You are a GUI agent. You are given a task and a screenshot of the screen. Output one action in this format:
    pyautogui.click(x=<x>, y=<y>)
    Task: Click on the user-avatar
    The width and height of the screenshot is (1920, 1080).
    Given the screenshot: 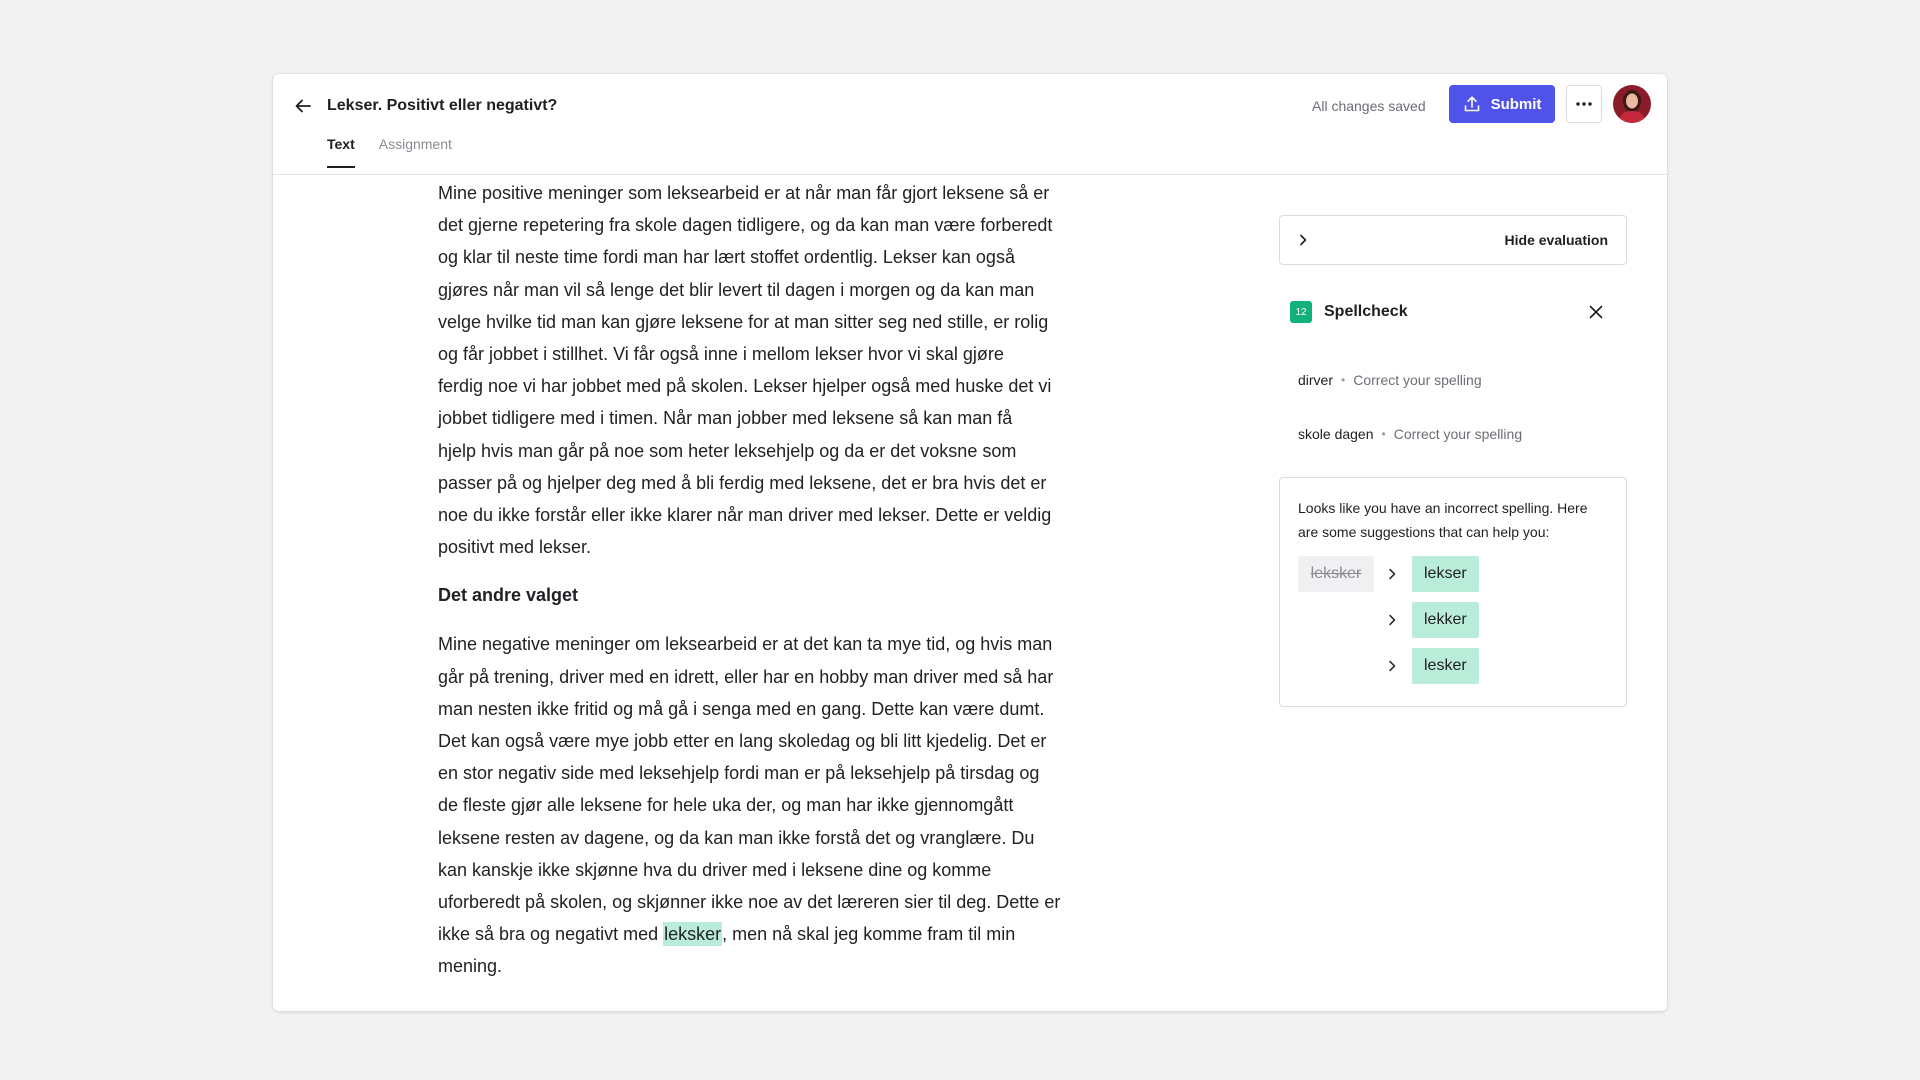 What is the action you would take?
    pyautogui.click(x=1632, y=104)
    